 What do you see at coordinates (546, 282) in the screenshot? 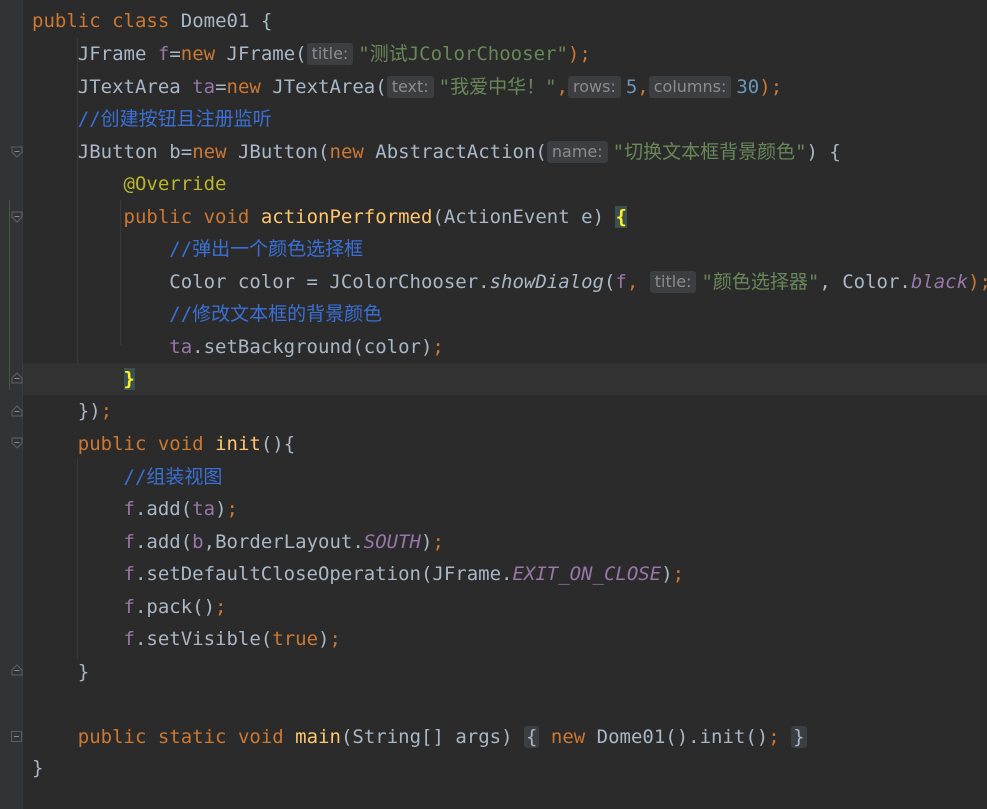
I see `static-method: showDialog` at bounding box center [546, 282].